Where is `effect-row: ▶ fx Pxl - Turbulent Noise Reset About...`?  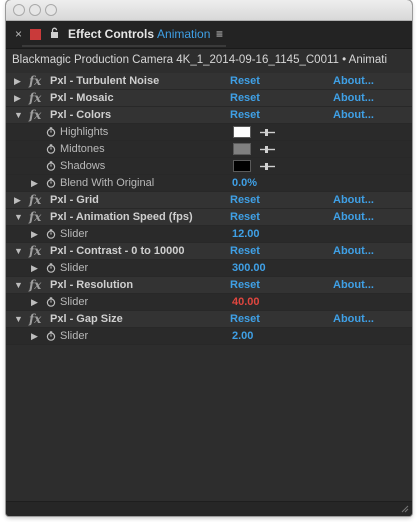 effect-row: ▶ fx Pxl - Turbulent Noise Reset About... is located at coordinates (209, 81).